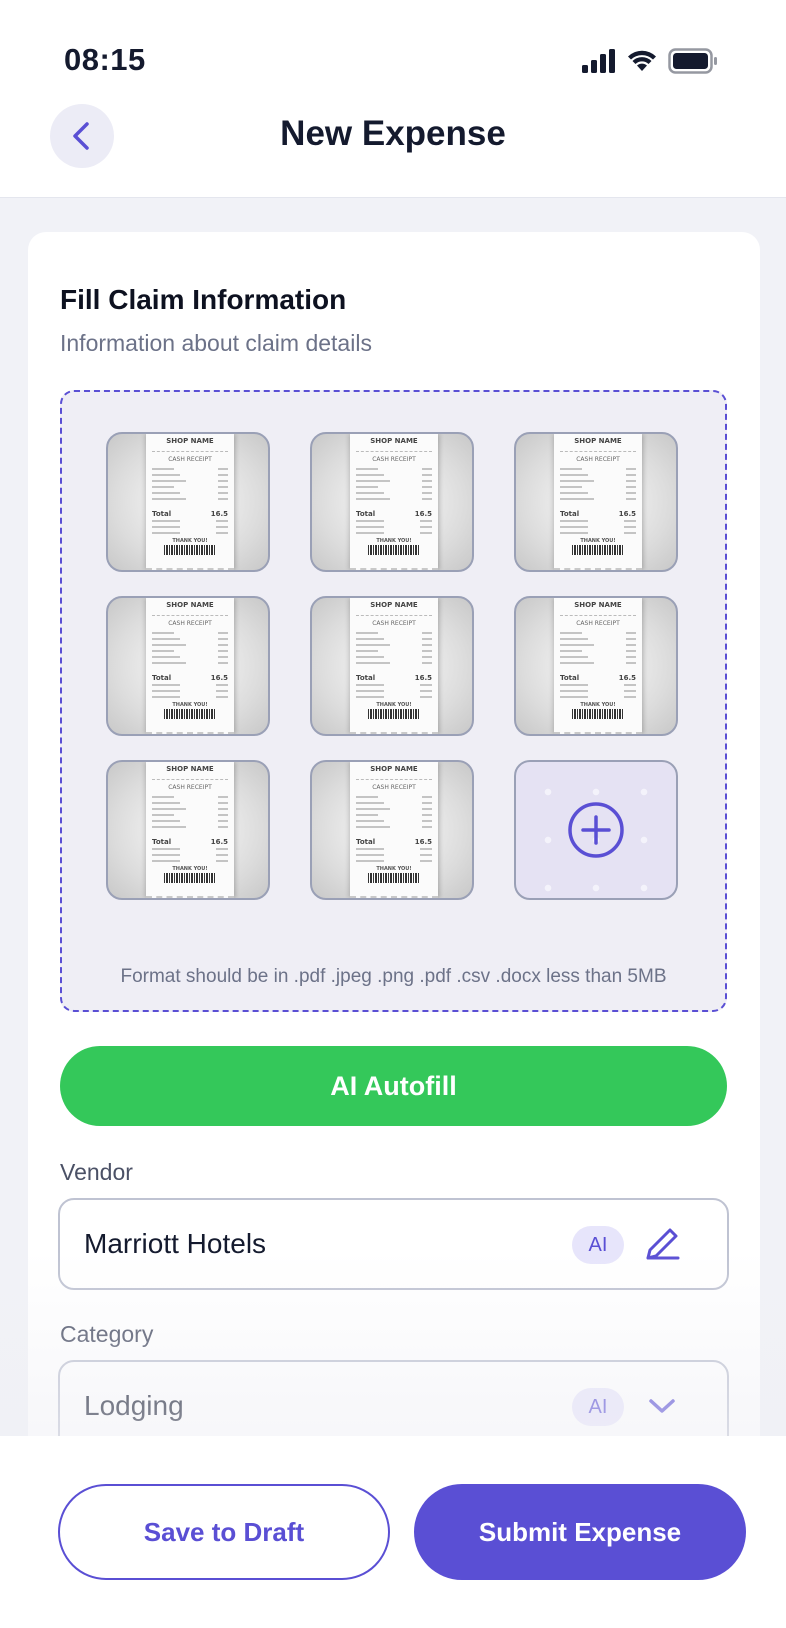  I want to click on submit-expense-button: Submit Expense, so click(580, 1532).